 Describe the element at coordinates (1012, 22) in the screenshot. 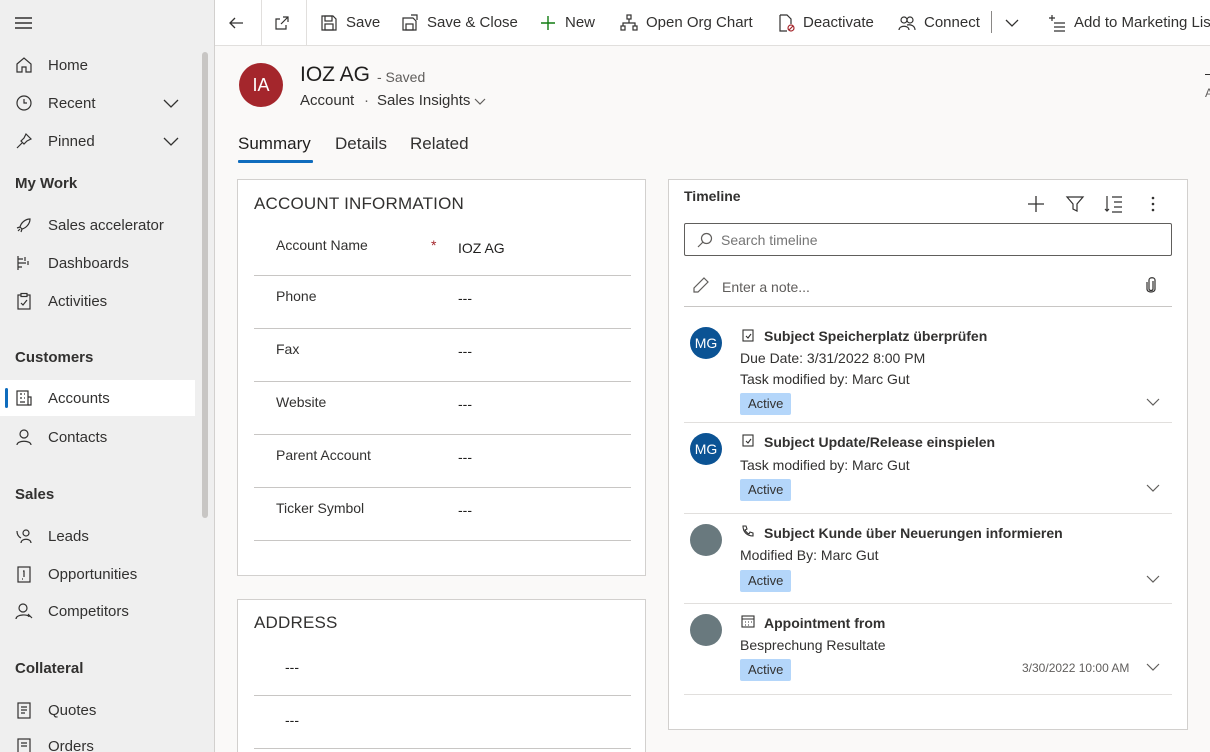

I see `connect-dropdown-button` at that location.